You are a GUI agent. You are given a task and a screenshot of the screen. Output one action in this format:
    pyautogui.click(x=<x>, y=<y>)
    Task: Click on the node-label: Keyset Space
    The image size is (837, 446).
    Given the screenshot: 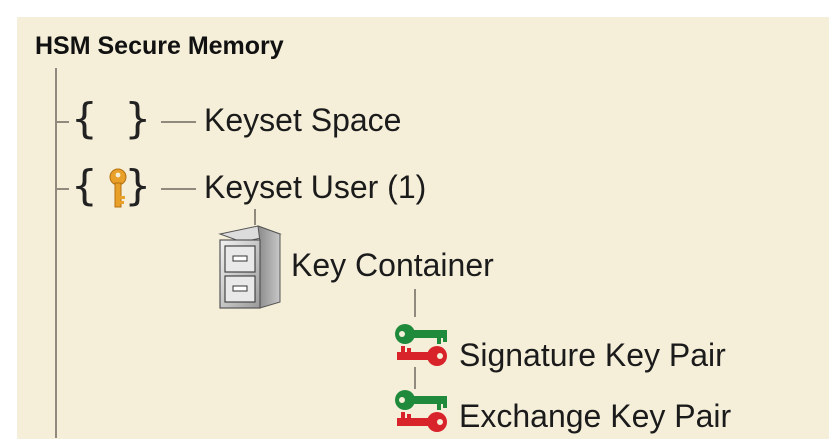 What is the action you would take?
    pyautogui.click(x=303, y=120)
    